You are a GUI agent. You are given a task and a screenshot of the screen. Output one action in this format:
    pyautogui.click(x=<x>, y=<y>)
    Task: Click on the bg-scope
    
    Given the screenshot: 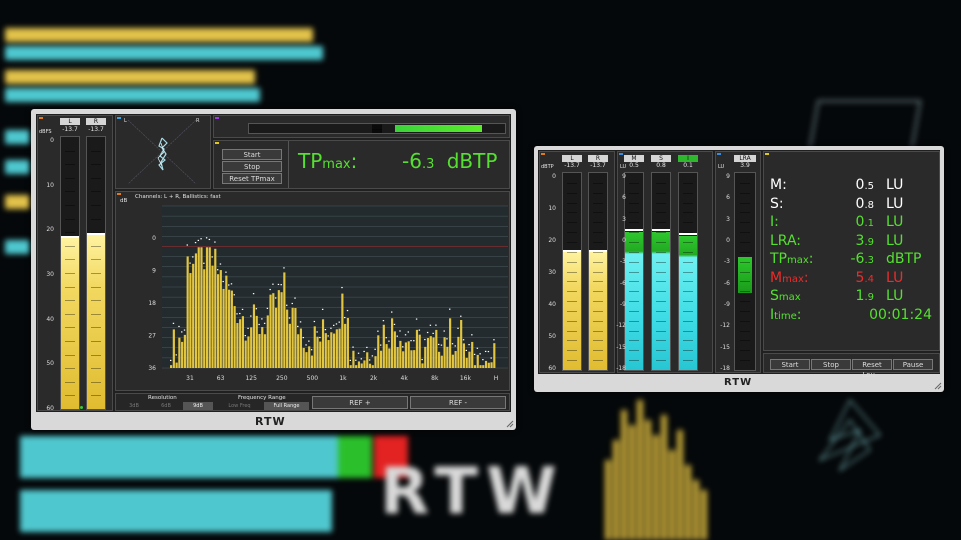 What is the action you would take?
    pyautogui.click(x=849, y=435)
    